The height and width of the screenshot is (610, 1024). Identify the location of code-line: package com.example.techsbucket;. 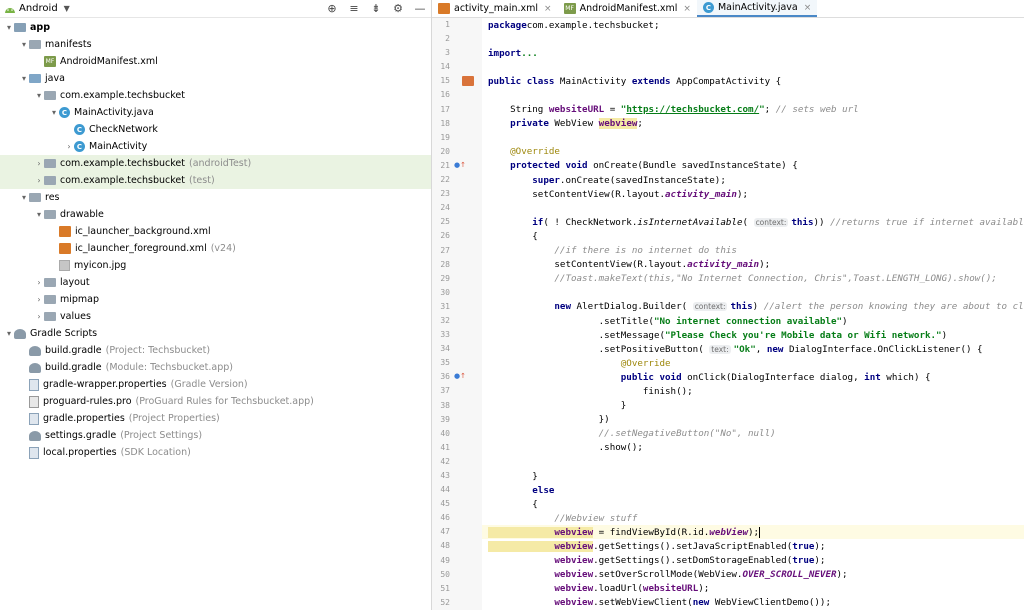
(753, 25).